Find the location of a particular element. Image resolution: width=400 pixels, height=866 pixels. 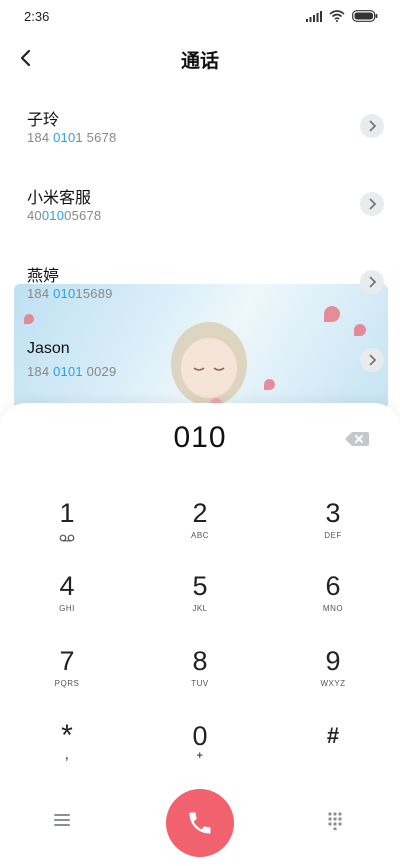

contact-item: Jason 184 0101 0029 is located at coordinates (200, 363).